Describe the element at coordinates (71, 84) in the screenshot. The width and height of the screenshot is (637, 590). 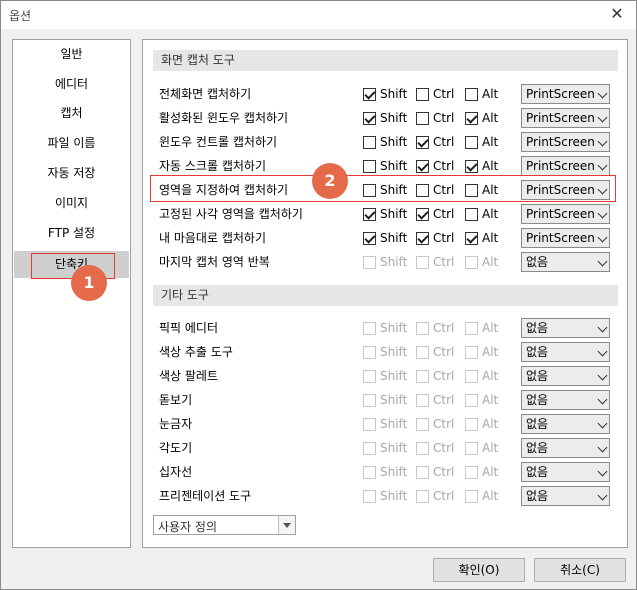
I see `sidebar-item: 에디터` at that location.